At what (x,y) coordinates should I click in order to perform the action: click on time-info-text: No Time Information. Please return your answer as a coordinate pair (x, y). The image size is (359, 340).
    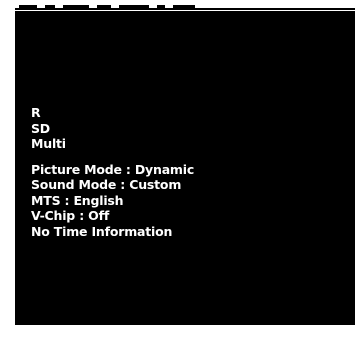
    Looking at the image, I should click on (102, 231).